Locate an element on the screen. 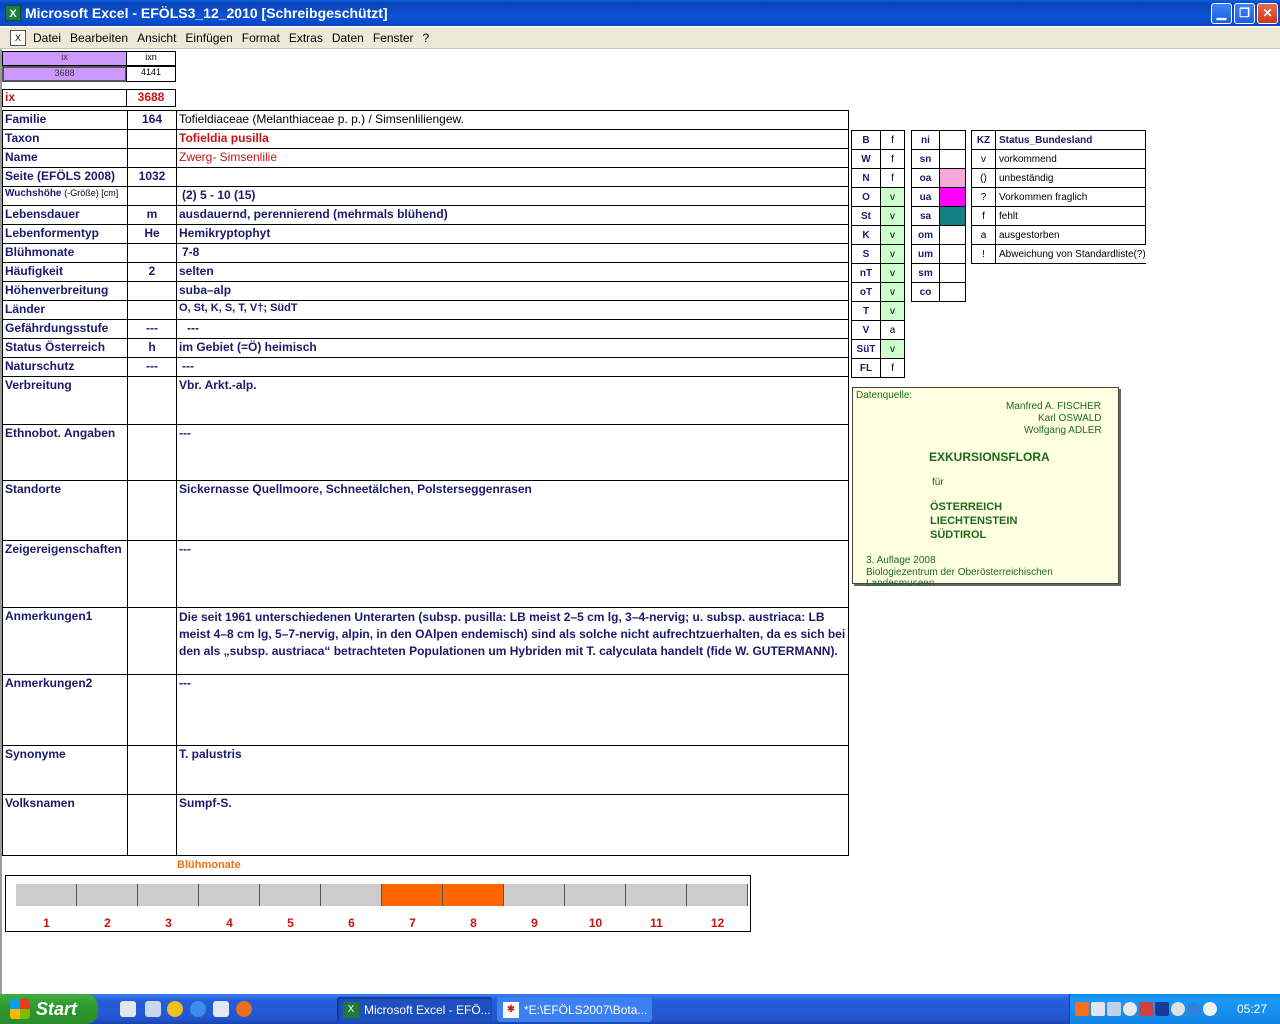  altitude-code: co is located at coordinates (925, 292).